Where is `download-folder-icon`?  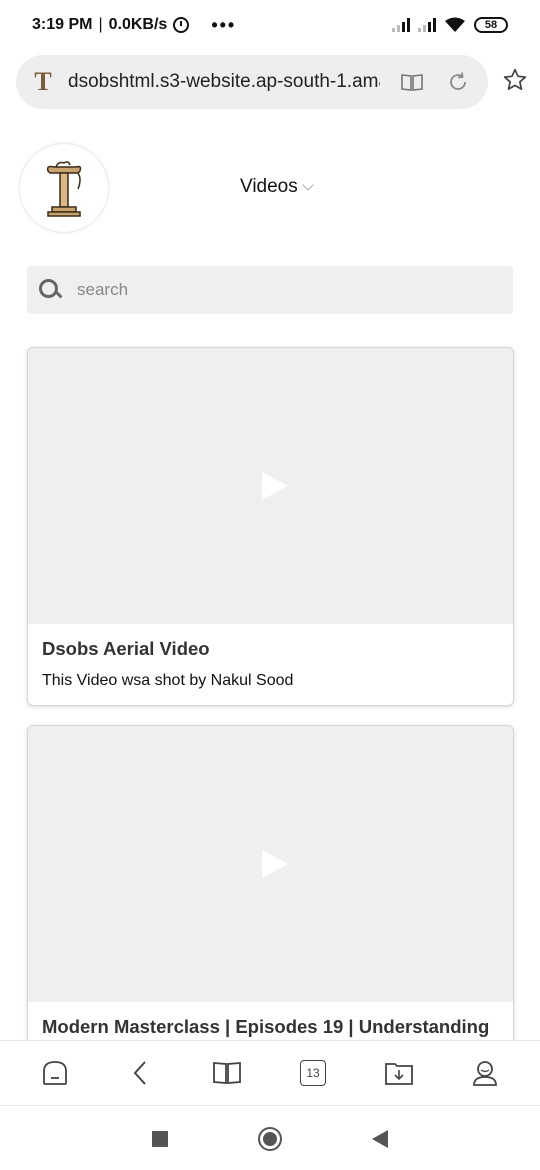 download-folder-icon is located at coordinates (399, 1074).